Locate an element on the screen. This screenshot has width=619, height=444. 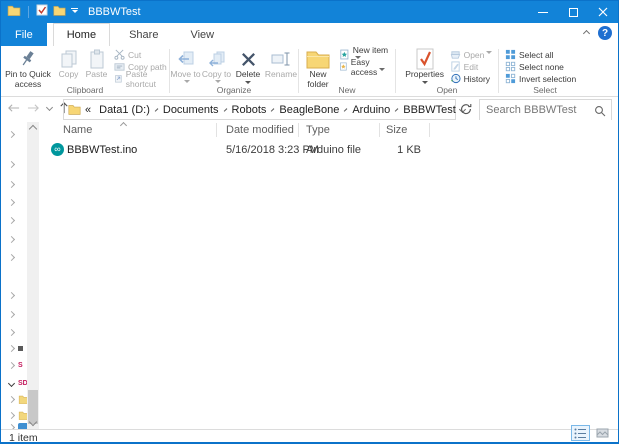
navigation-pane: S SD is located at coordinates (21, 275).